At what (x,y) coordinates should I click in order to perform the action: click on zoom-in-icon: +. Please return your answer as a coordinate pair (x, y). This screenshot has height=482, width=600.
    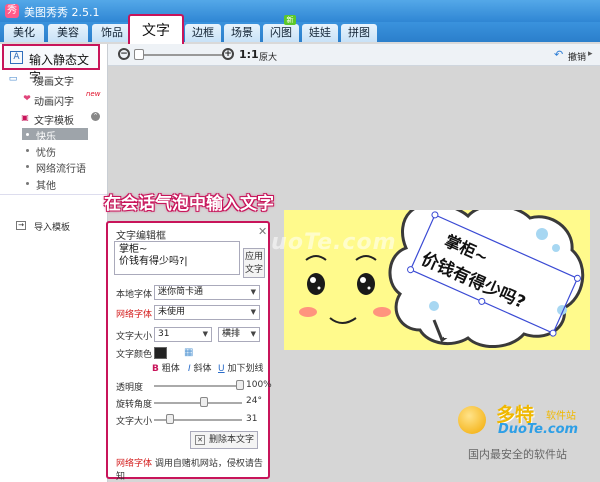
    Looking at the image, I should click on (228, 54).